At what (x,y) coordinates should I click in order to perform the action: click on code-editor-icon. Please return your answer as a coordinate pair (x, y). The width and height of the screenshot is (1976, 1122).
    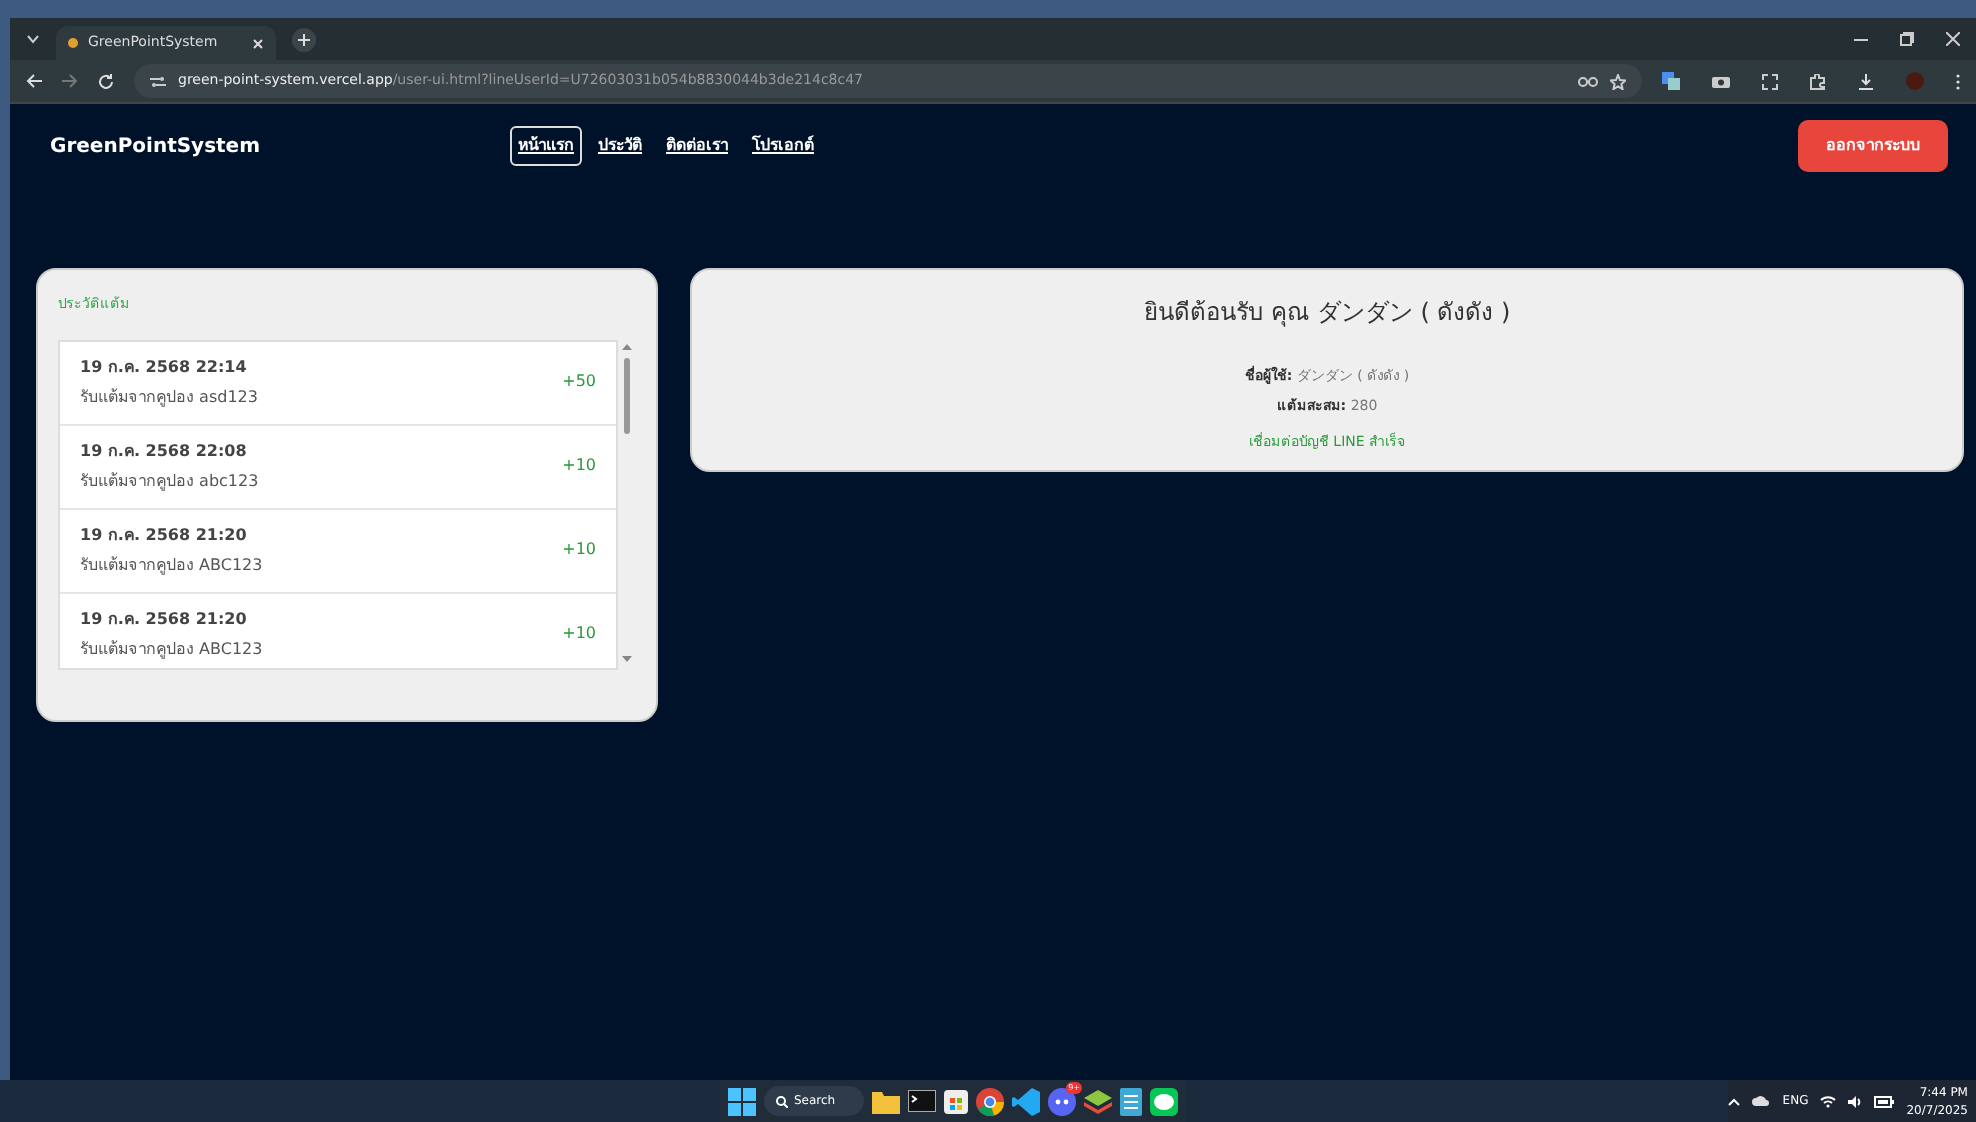
    Looking at the image, I should click on (1026, 1101).